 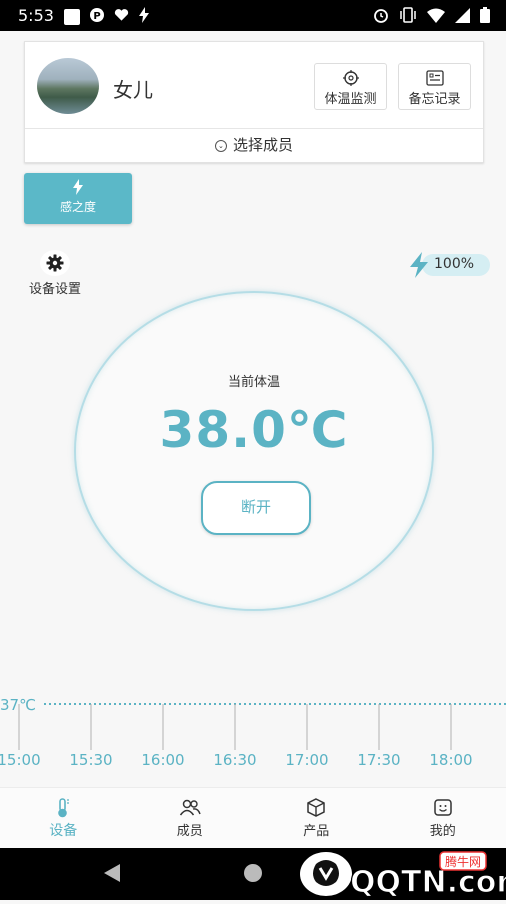 I want to click on x-tick-label: 15:30, so click(x=90, y=760).